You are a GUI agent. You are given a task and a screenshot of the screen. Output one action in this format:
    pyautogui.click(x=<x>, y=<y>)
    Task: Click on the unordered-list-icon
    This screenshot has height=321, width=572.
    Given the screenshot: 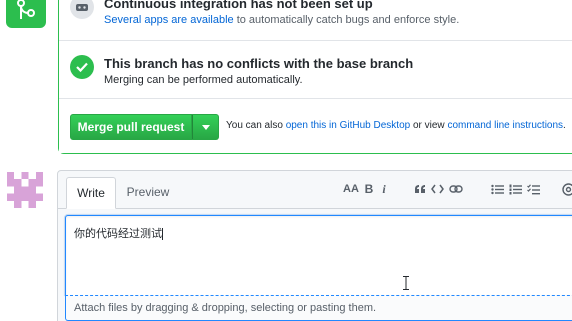 What is the action you would take?
    pyautogui.click(x=497, y=189)
    